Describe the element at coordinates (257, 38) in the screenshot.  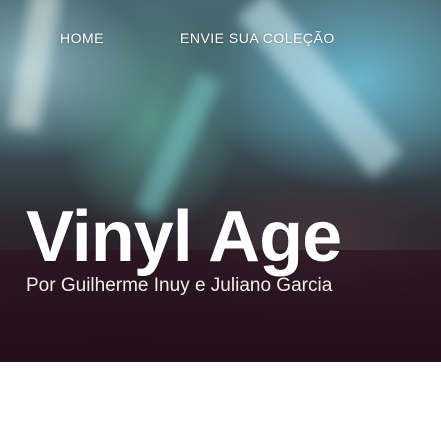
I see `nav-link-submit-collection: ENVIE SUA COLEÇÃO` at that location.